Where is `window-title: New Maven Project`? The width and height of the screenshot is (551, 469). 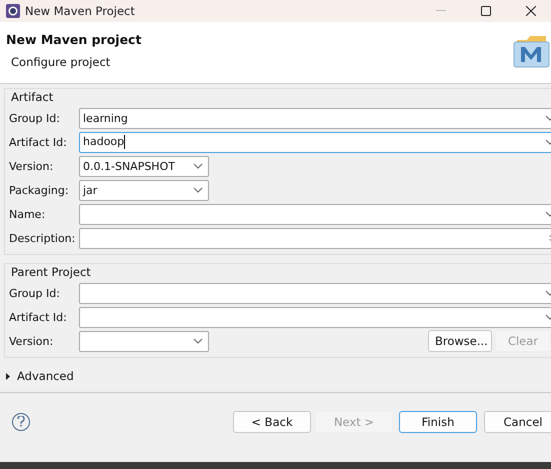
window-title: New Maven Project is located at coordinates (80, 11).